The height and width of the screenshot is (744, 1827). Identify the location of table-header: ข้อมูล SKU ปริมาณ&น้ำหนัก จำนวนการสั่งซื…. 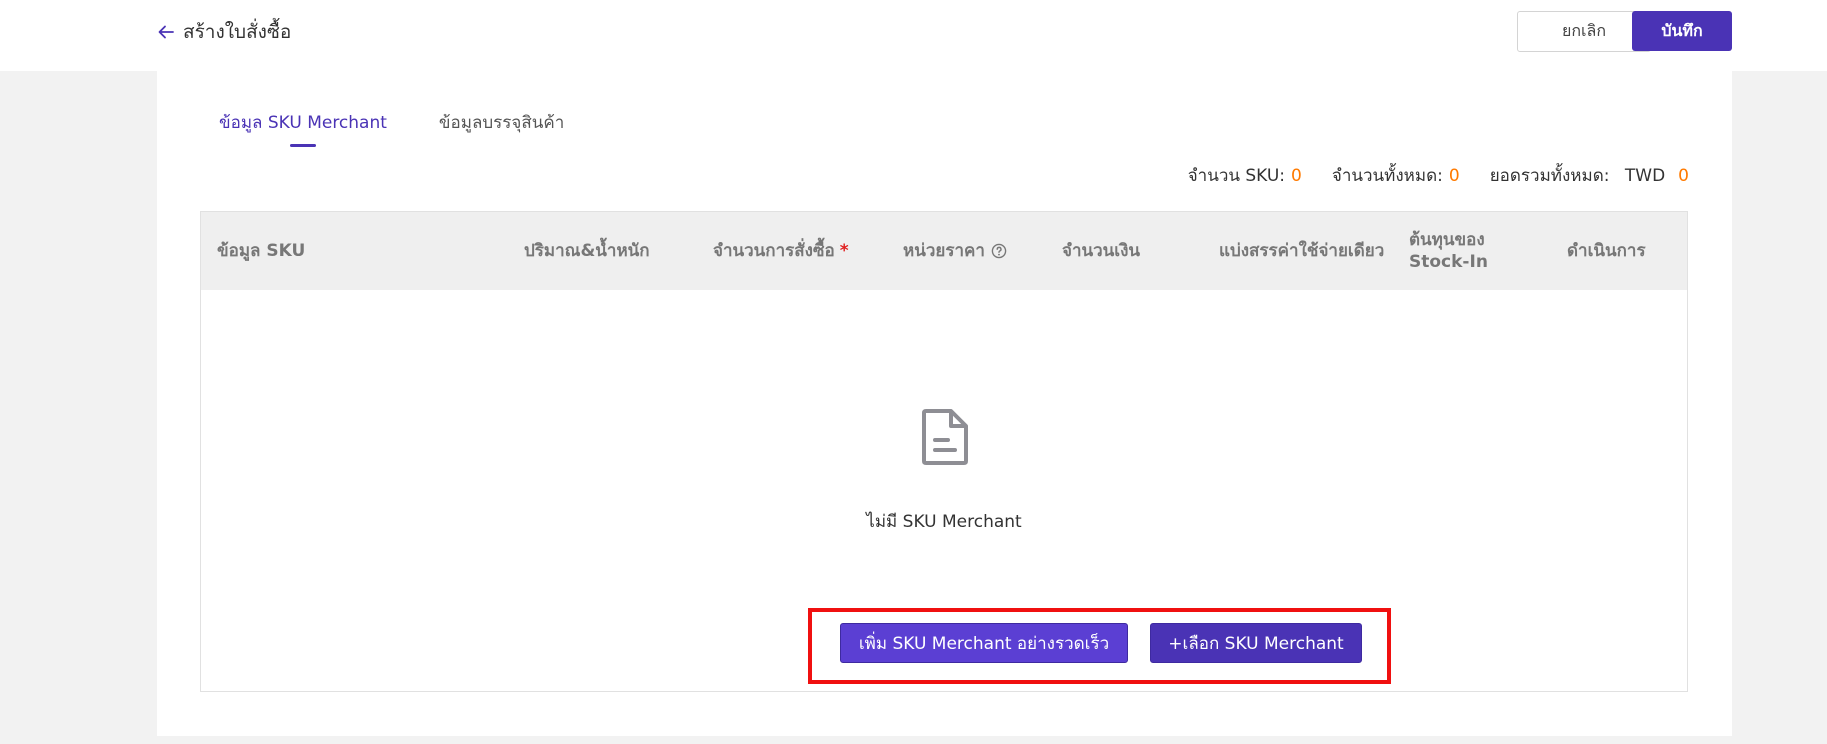
(944, 251).